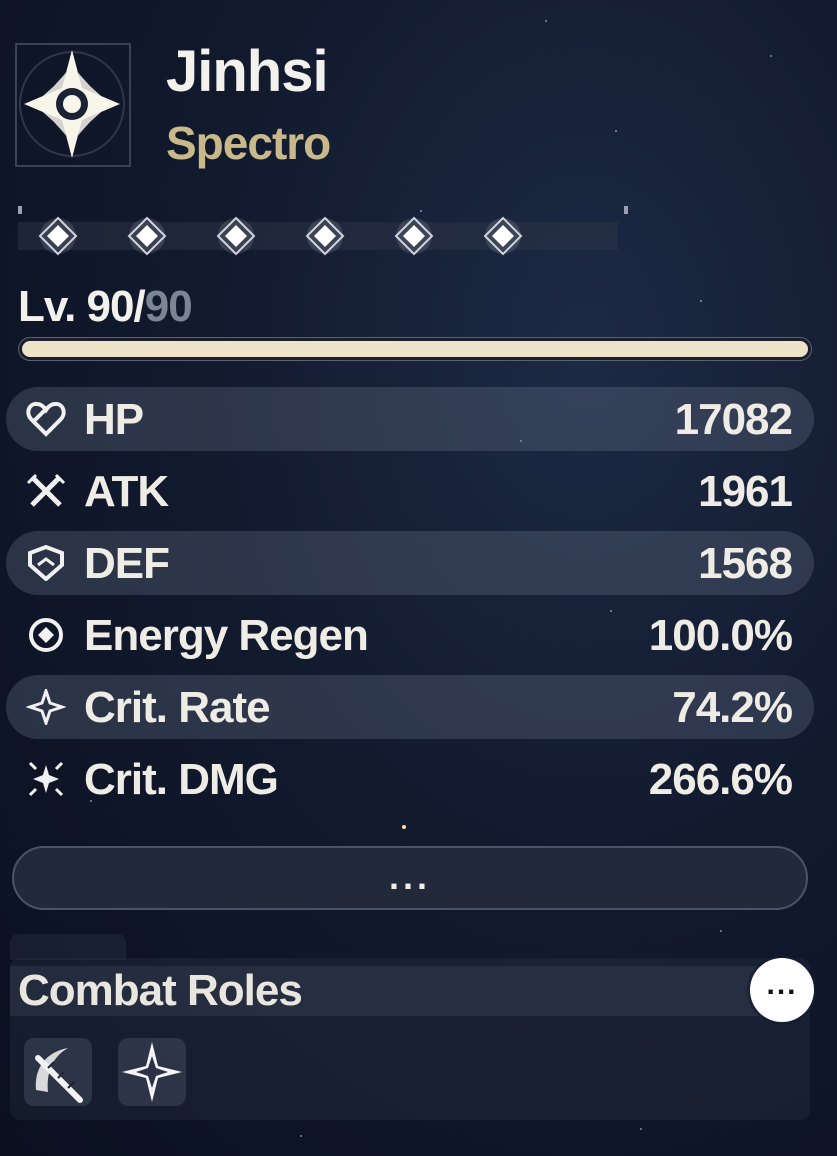  What do you see at coordinates (410, 635) in the screenshot?
I see `stat-row-energy-regen: Energy Regen 100.0%` at bounding box center [410, 635].